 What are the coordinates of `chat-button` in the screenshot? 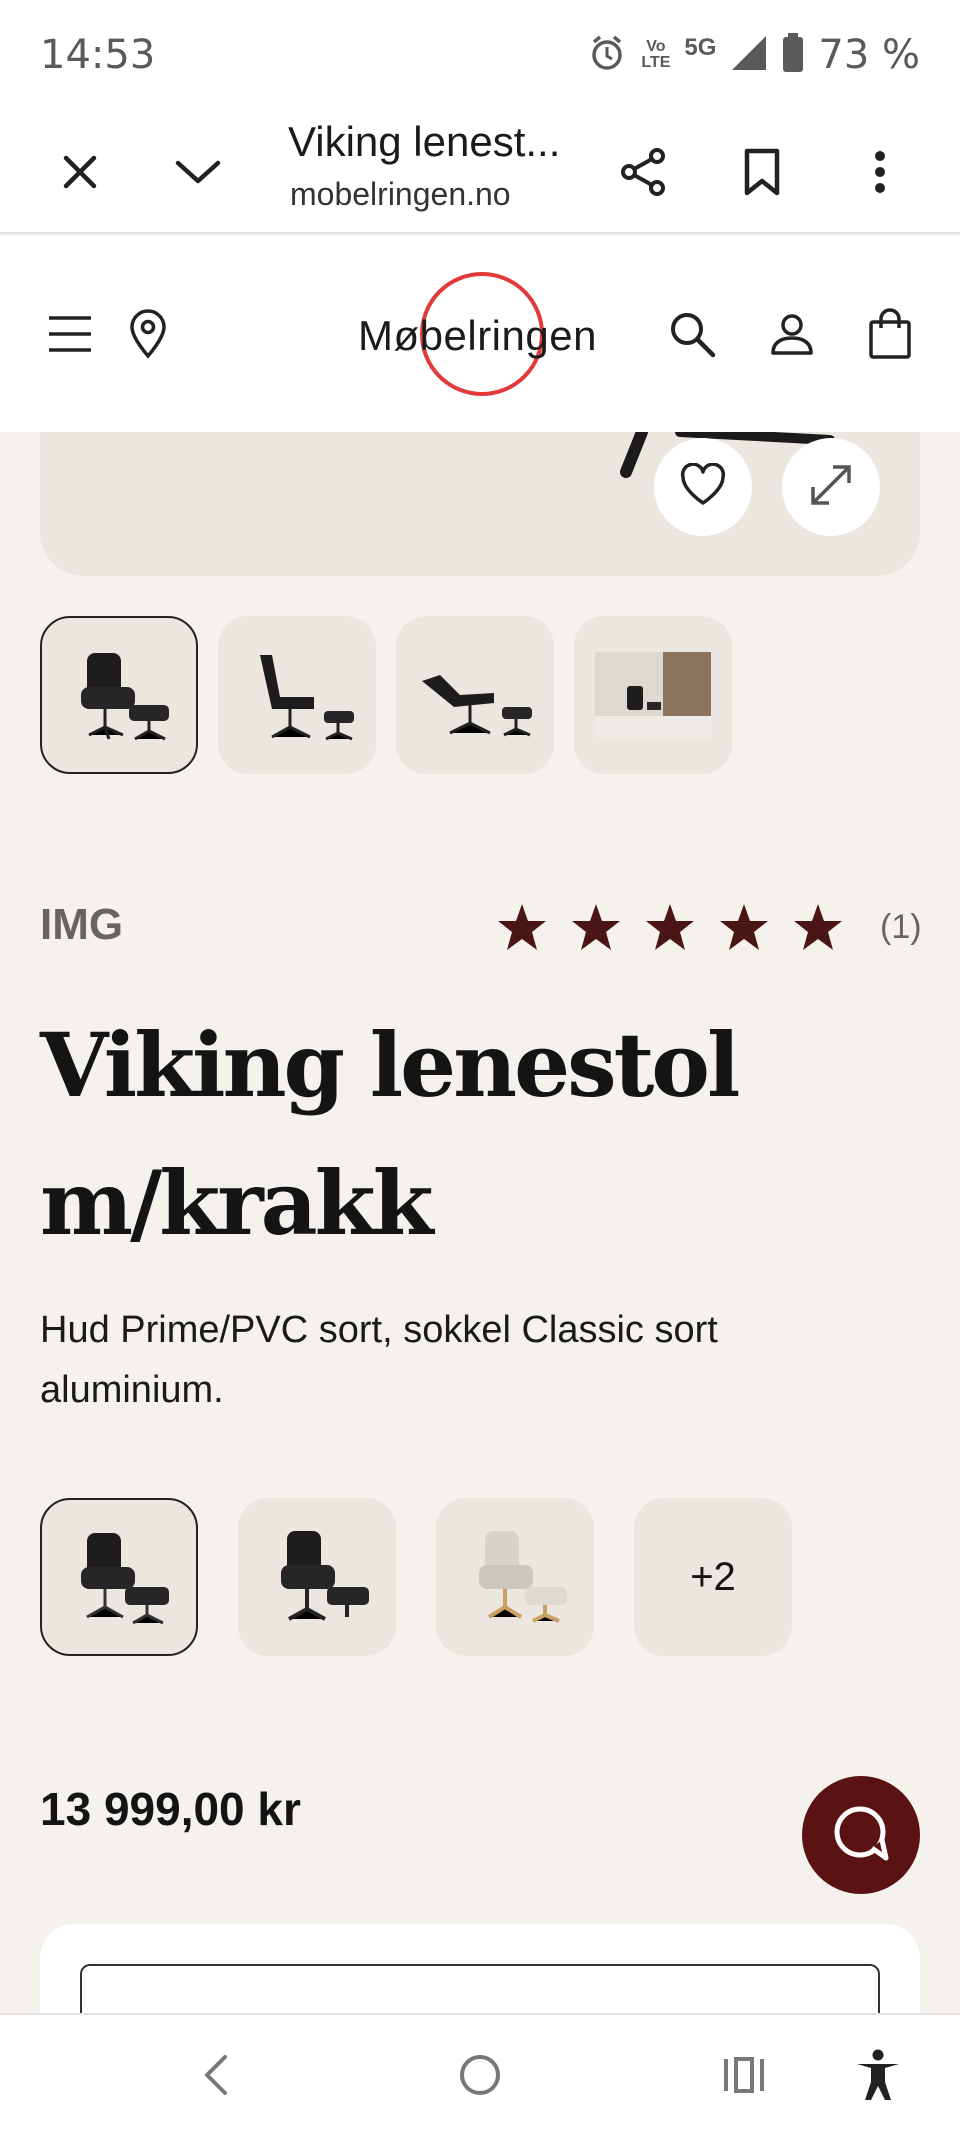 It's located at (861, 1835).